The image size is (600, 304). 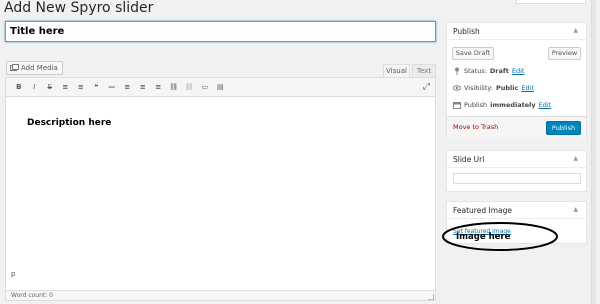 What do you see at coordinates (112, 87) in the screenshot?
I see `horizontal-rule-icon: —` at bounding box center [112, 87].